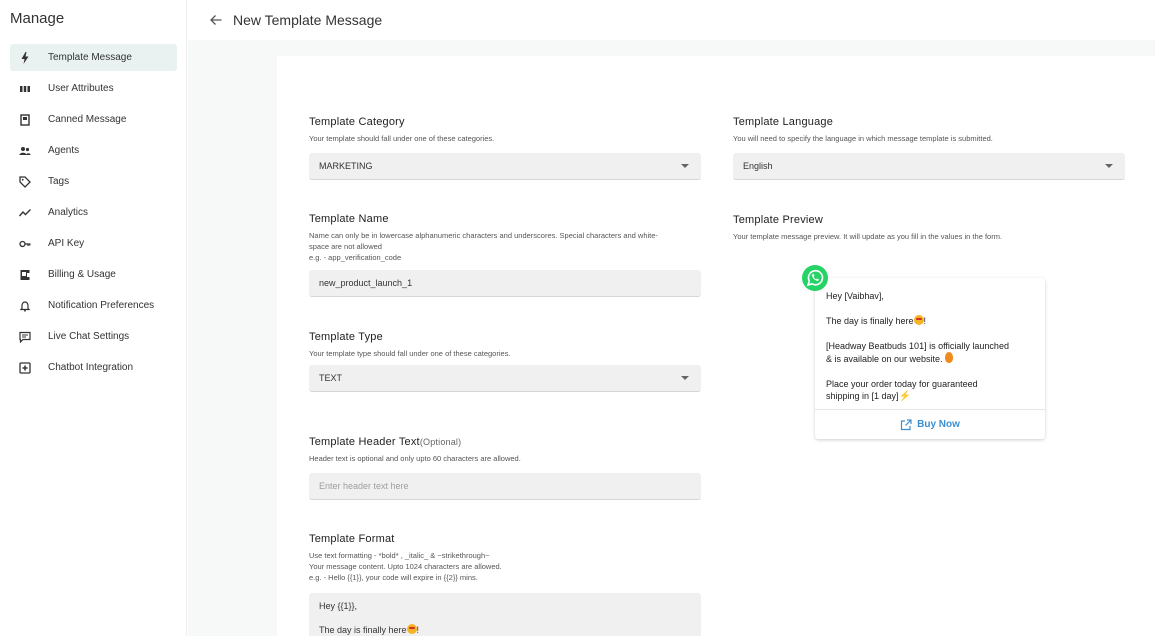  I want to click on sidebar-item-label: Tags, so click(59, 181).